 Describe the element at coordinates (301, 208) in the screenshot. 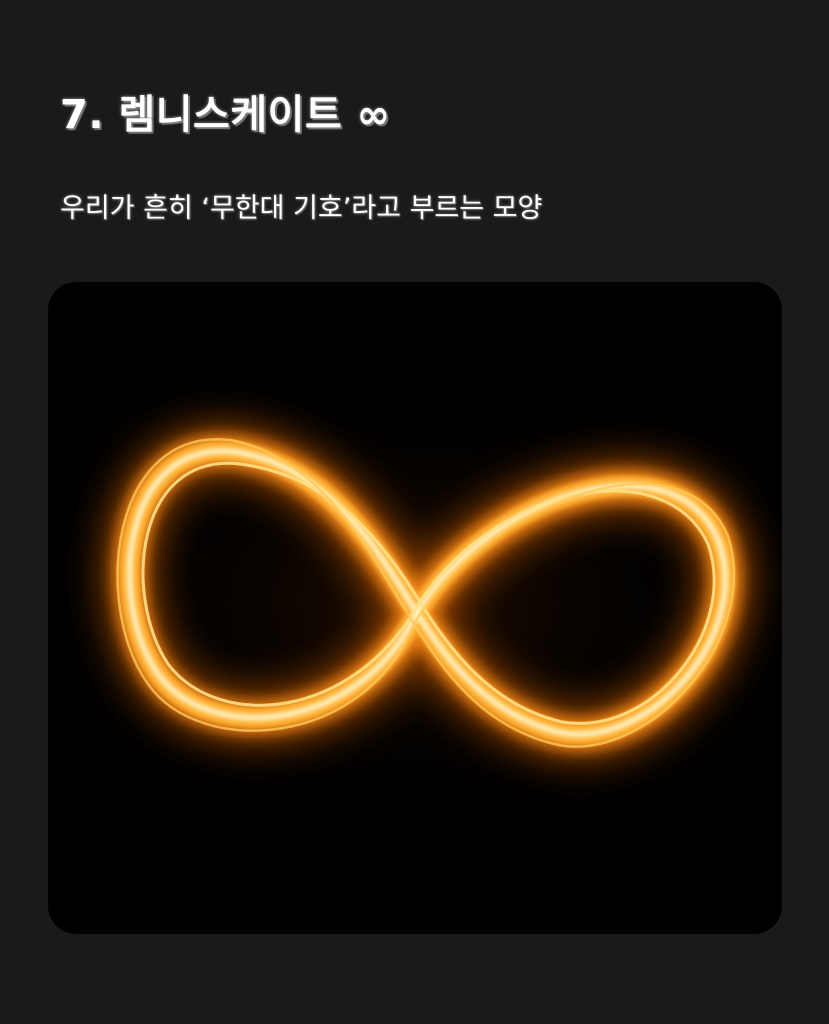

I see `page-subtitle: 우리가 흔히 ‘무한대 기호’라고 부르는 모양` at that location.